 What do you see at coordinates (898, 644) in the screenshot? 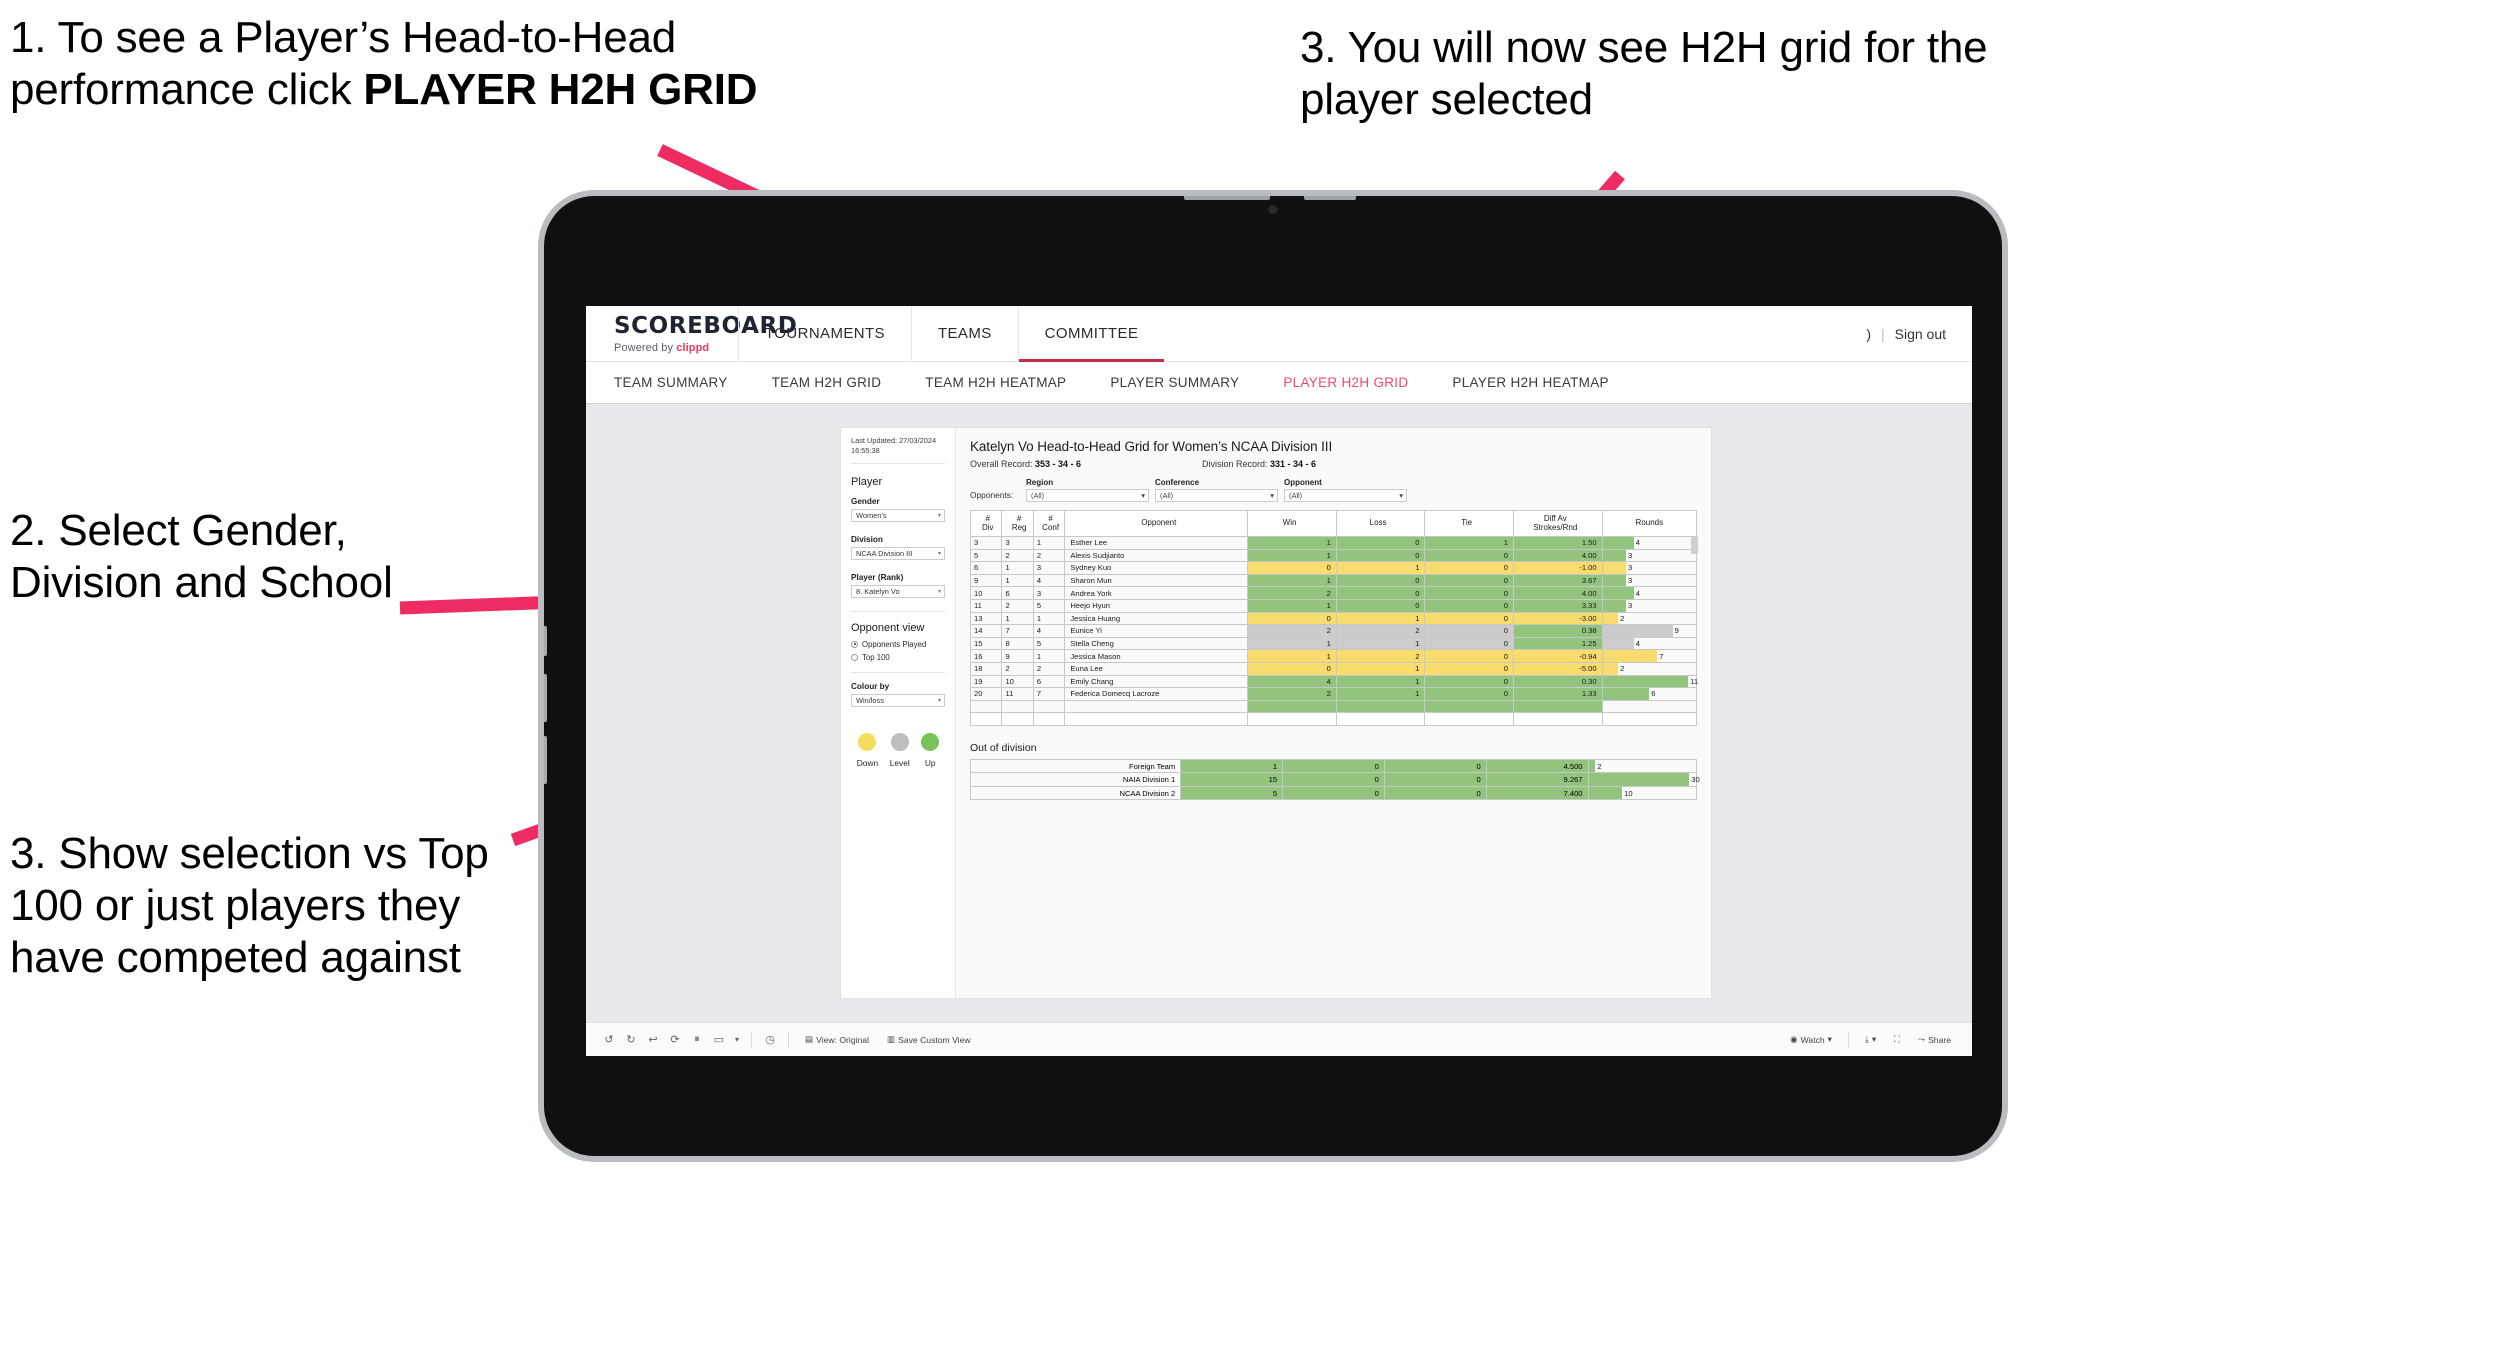
I see `radio-opponents-played: Opponents Played` at bounding box center [898, 644].